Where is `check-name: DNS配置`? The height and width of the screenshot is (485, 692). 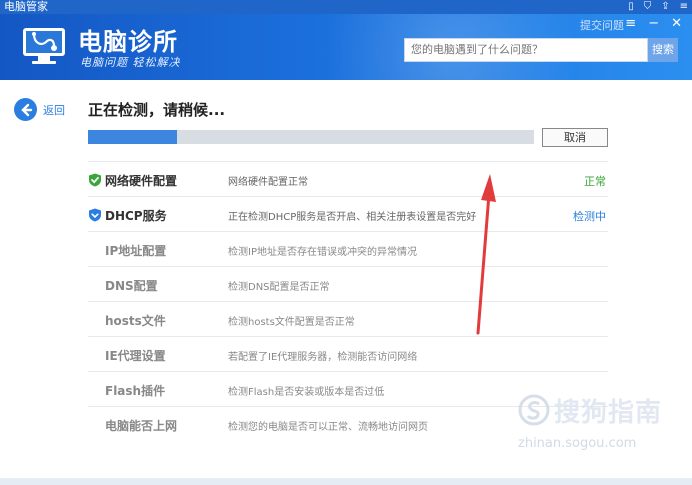
check-name: DNS配置 is located at coordinates (131, 286).